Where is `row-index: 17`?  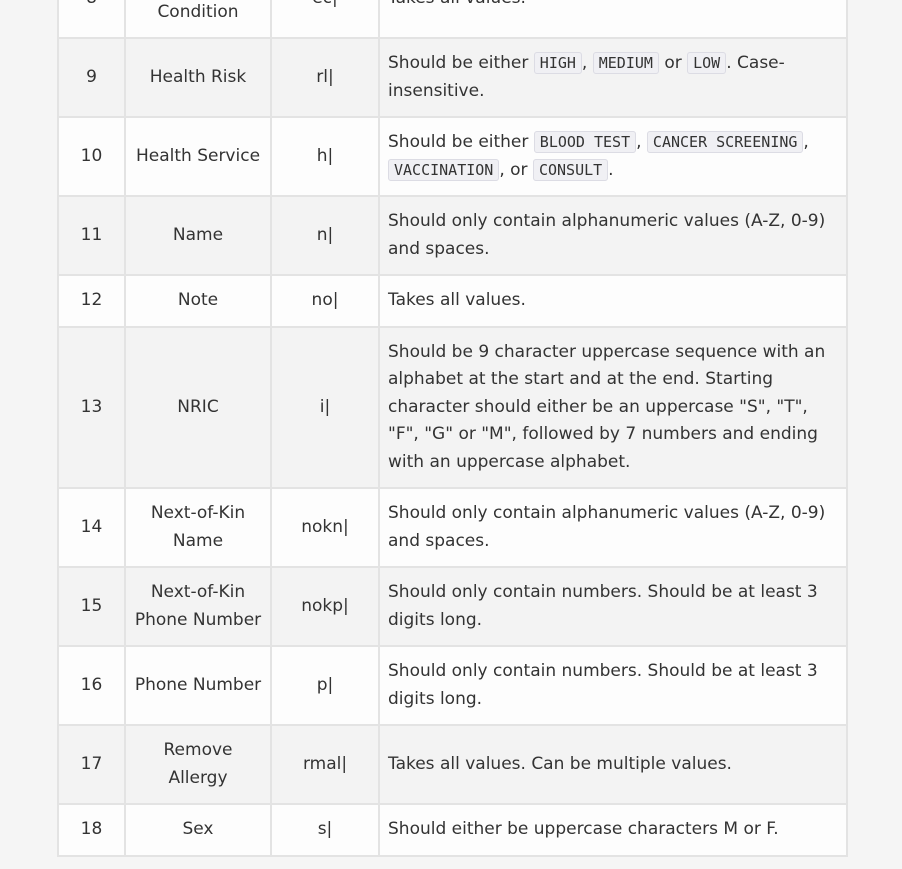
row-index: 17 is located at coordinates (91, 764).